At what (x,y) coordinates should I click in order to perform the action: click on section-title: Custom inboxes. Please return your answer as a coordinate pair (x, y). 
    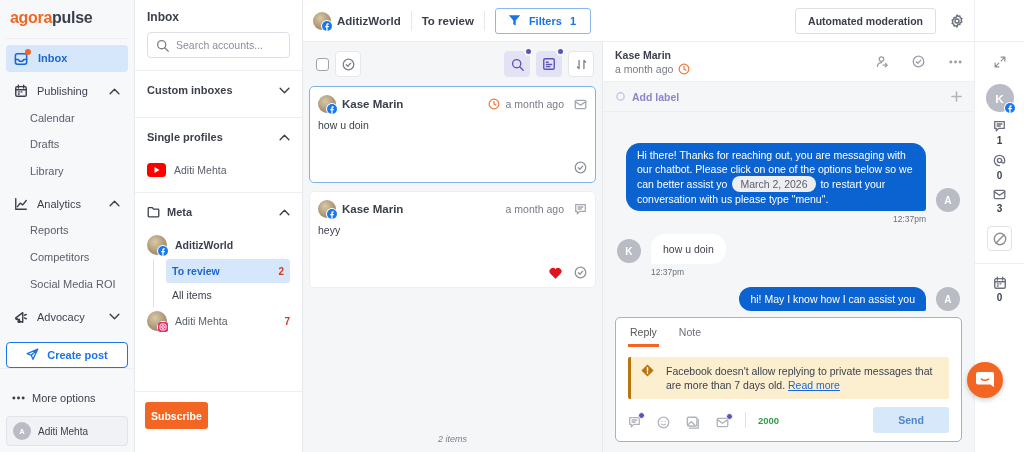
    Looking at the image, I should click on (190, 90).